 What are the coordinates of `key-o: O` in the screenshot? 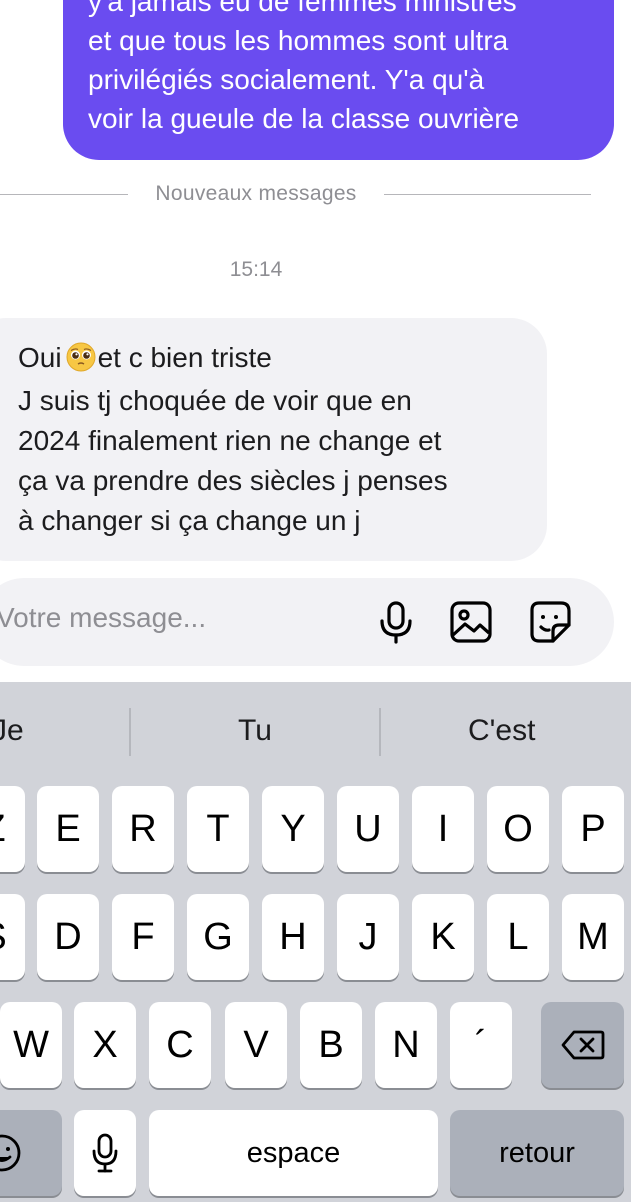 It's located at (518, 829).